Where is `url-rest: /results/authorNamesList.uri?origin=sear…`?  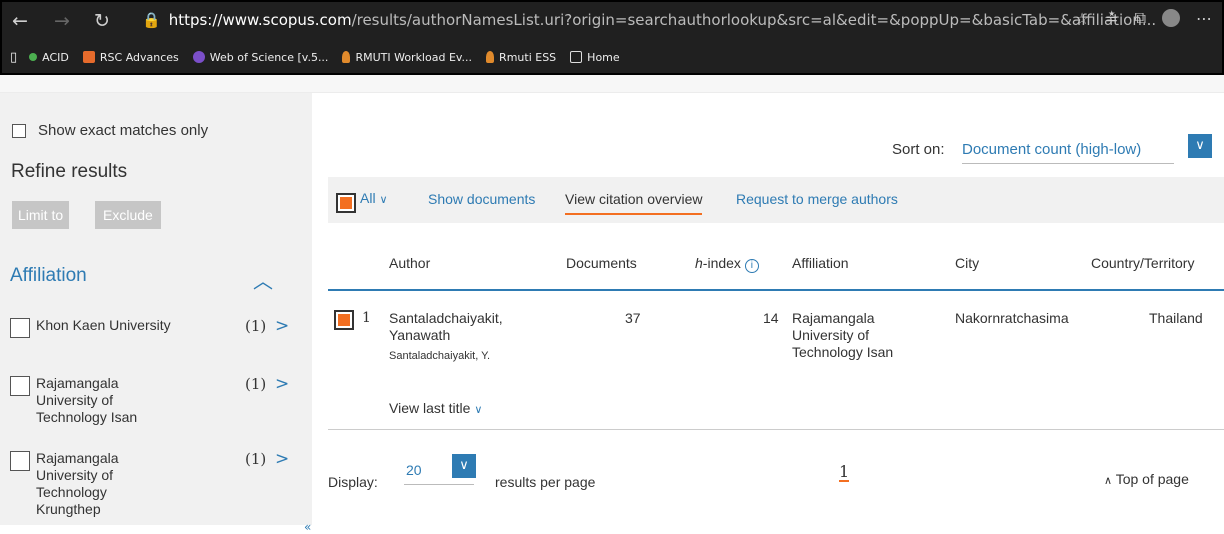
url-rest: /results/authorNamesList.uri?origin=sear… is located at coordinates (754, 20).